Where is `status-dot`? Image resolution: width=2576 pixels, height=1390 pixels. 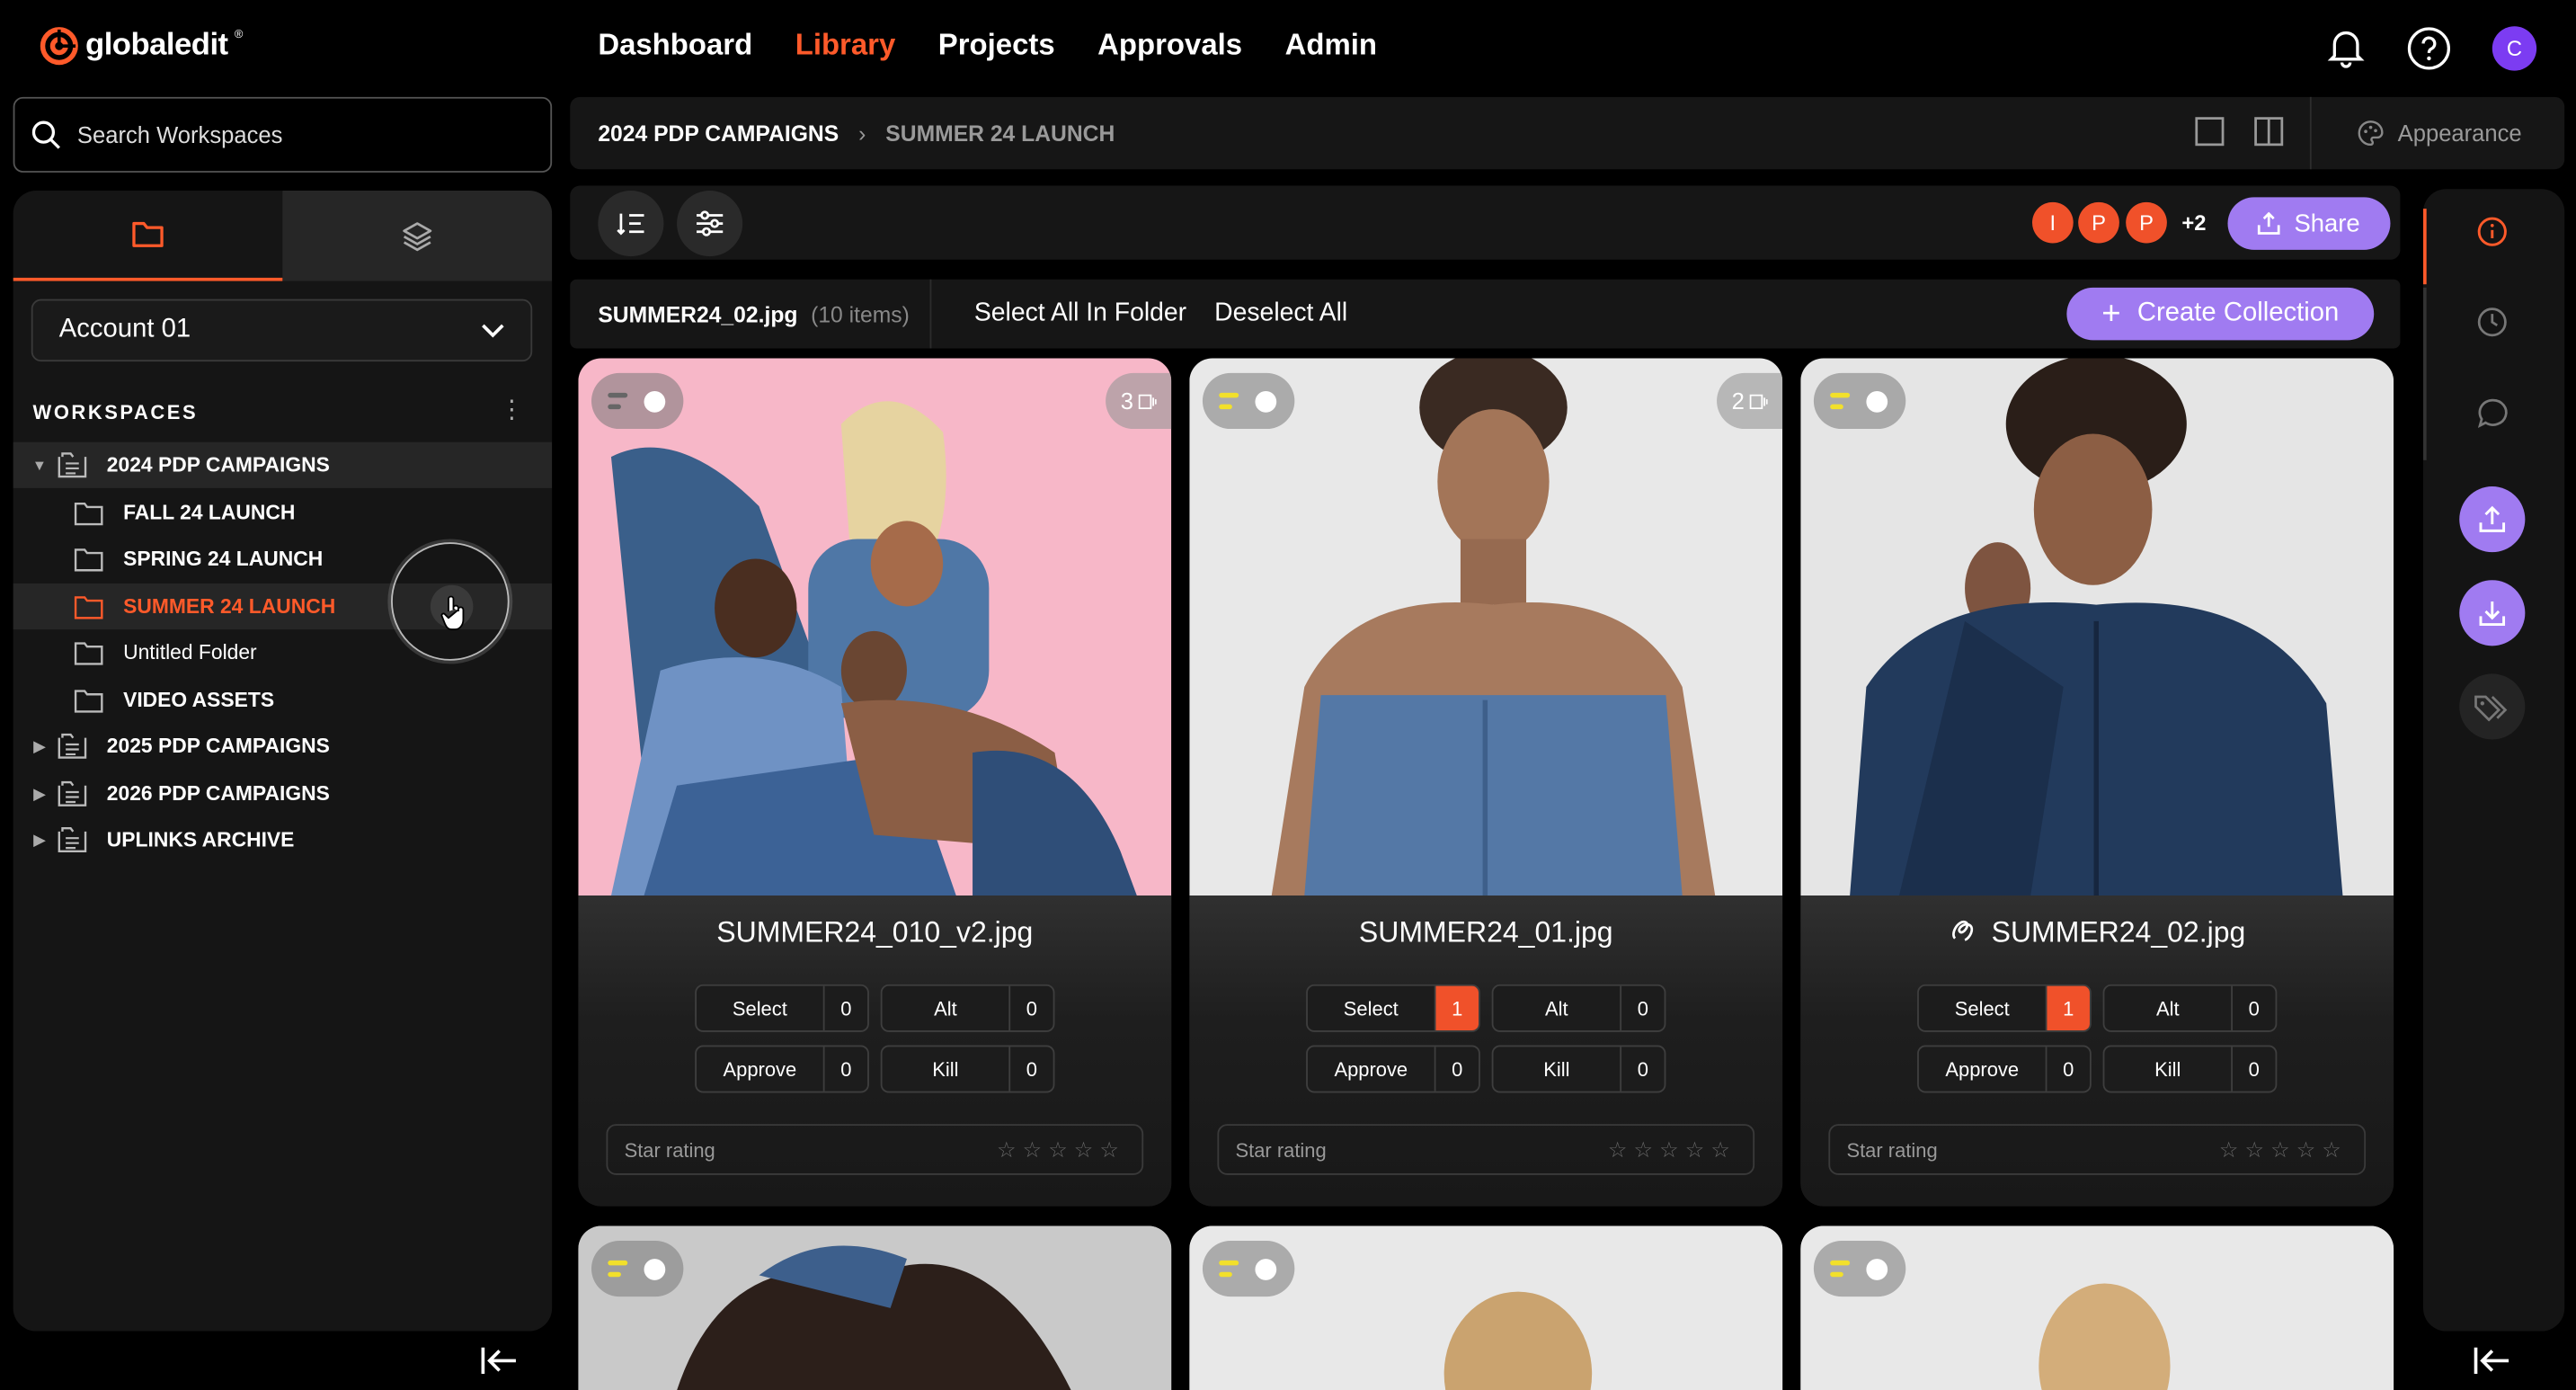
status-dot is located at coordinates (1877, 401).